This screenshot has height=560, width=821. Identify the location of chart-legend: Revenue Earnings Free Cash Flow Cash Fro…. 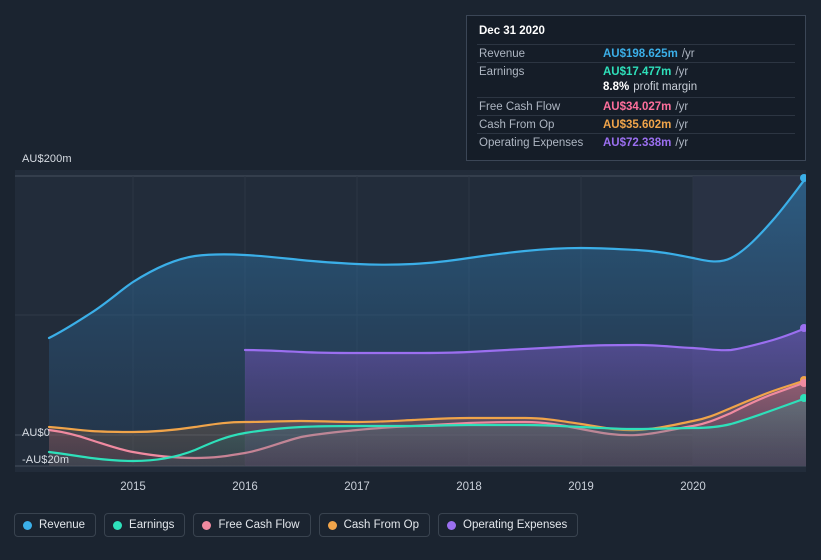
(296, 525).